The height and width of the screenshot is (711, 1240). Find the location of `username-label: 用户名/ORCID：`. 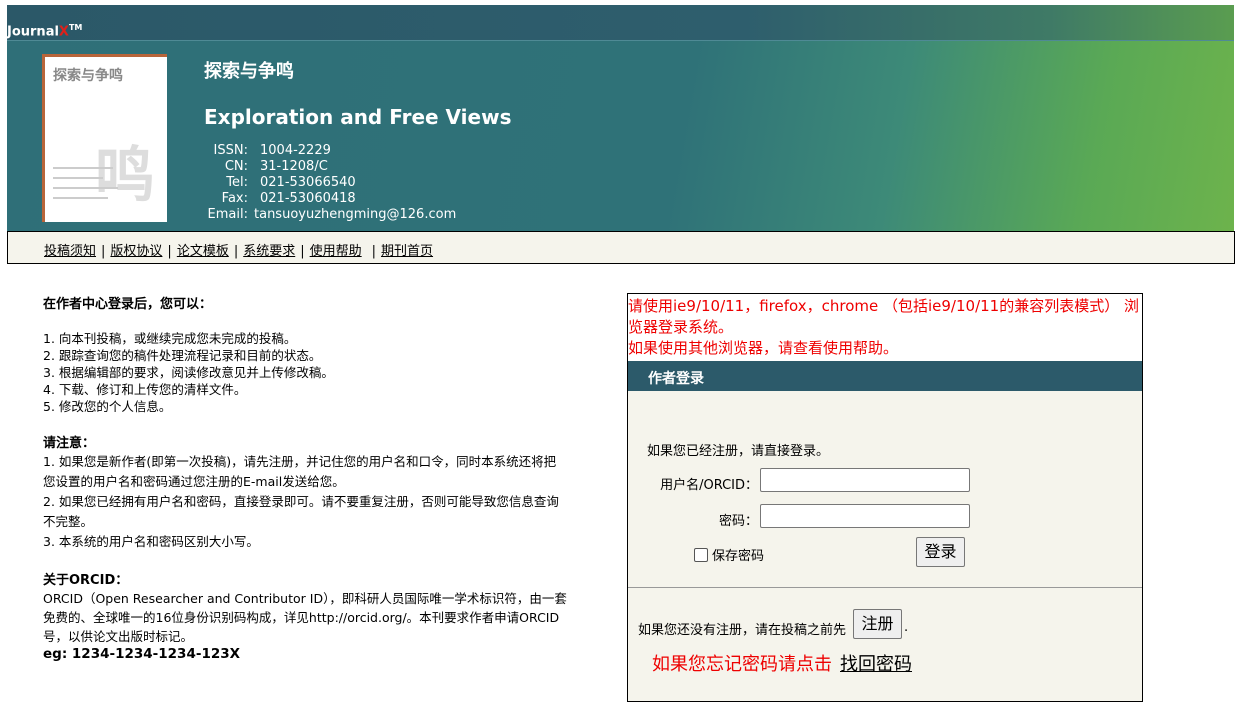

username-label: 用户名/ORCID： is located at coordinates (709, 485).